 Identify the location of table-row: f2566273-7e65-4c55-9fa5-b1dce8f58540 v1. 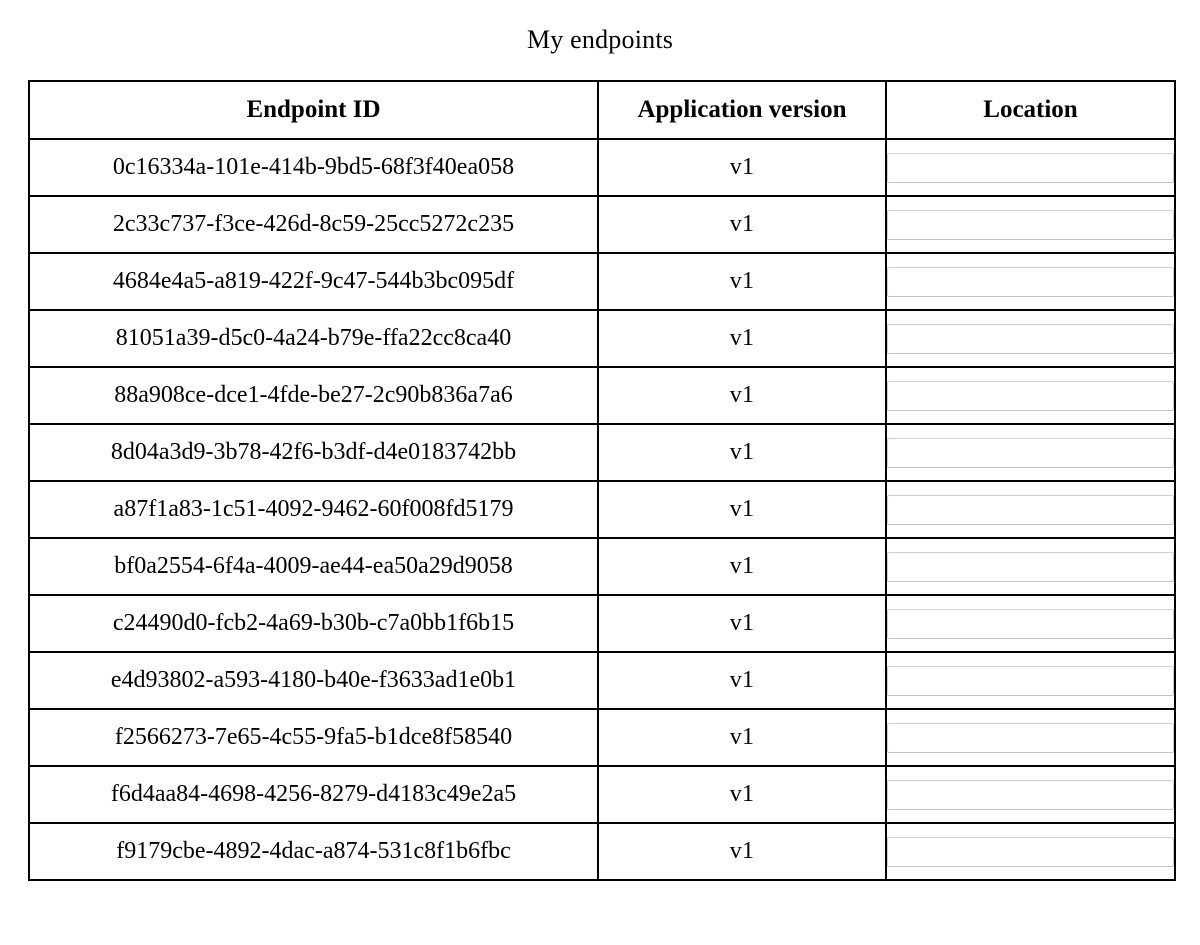
(602, 737).